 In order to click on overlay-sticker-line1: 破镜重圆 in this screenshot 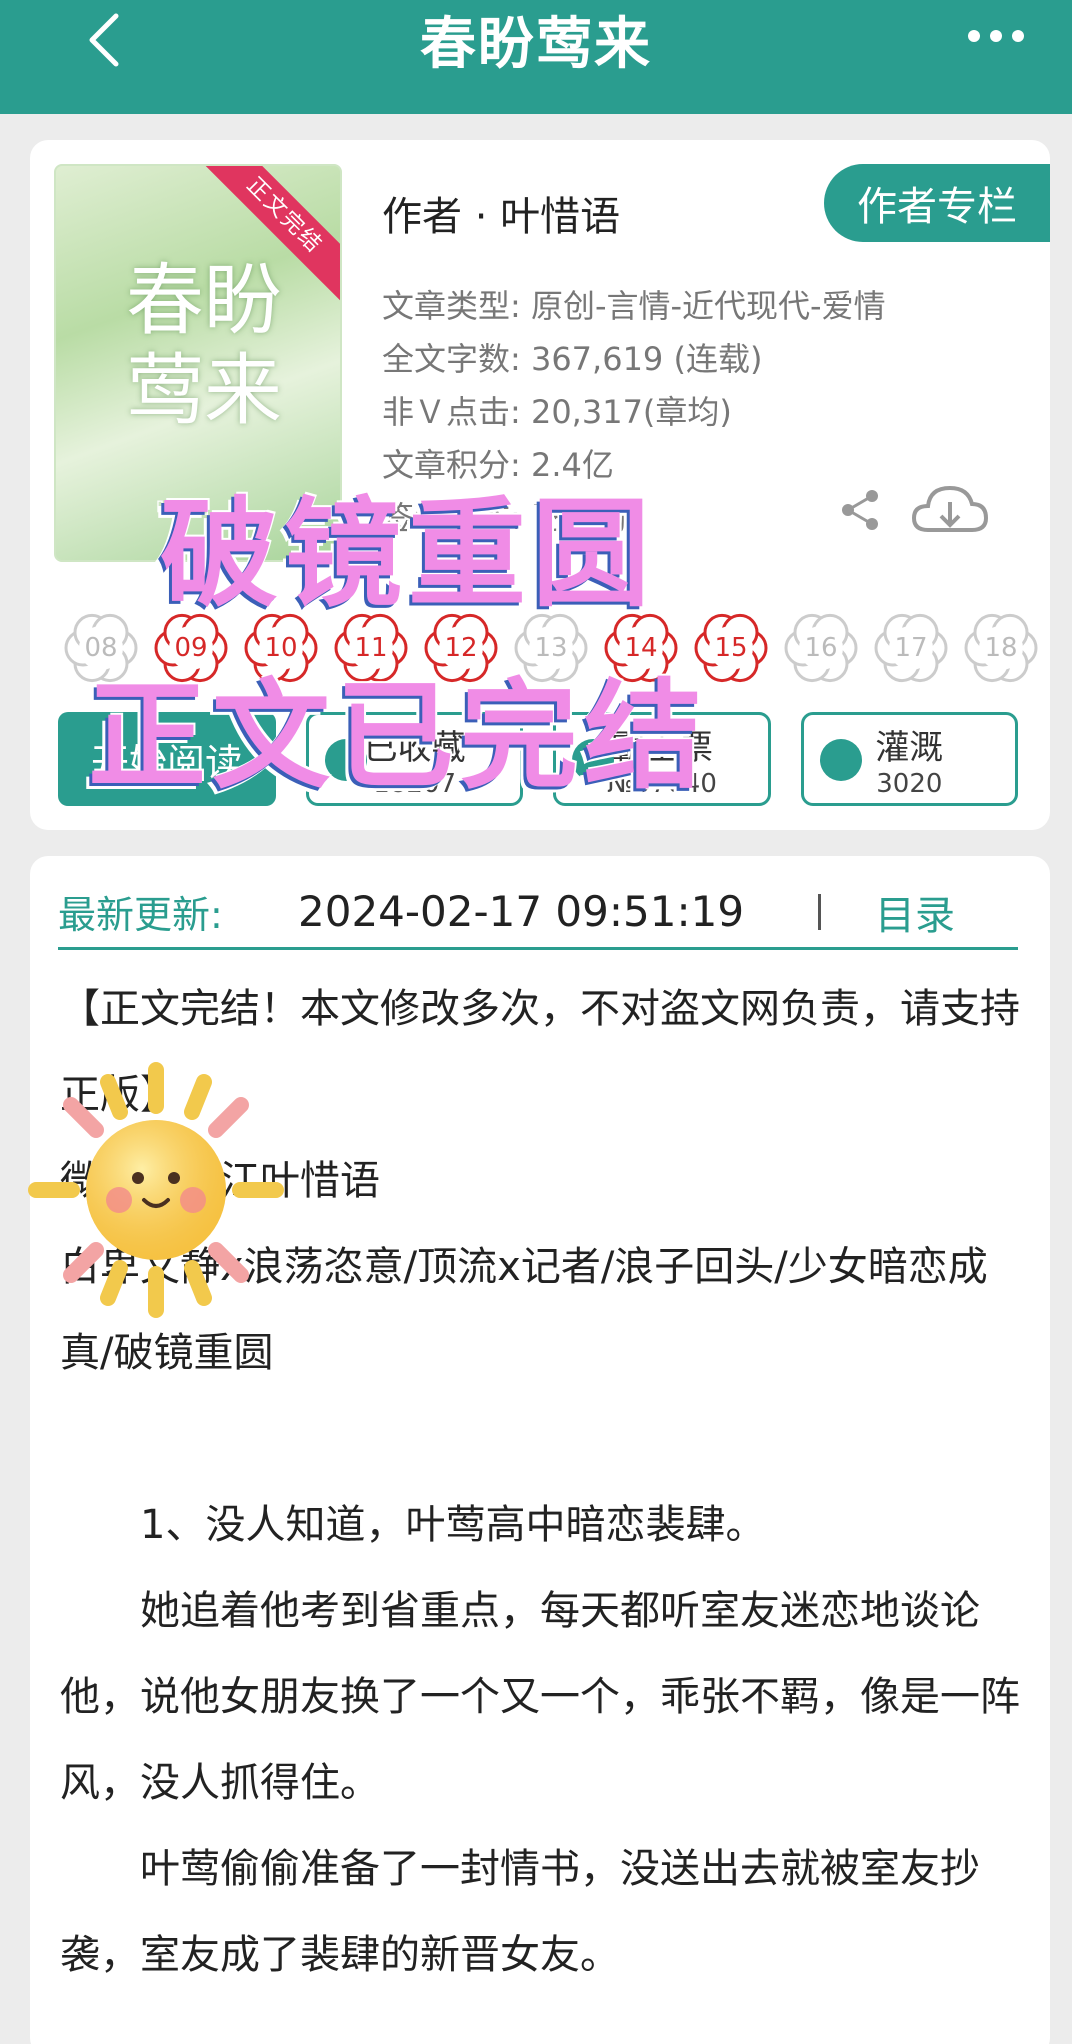, I will do `click(408, 554)`.